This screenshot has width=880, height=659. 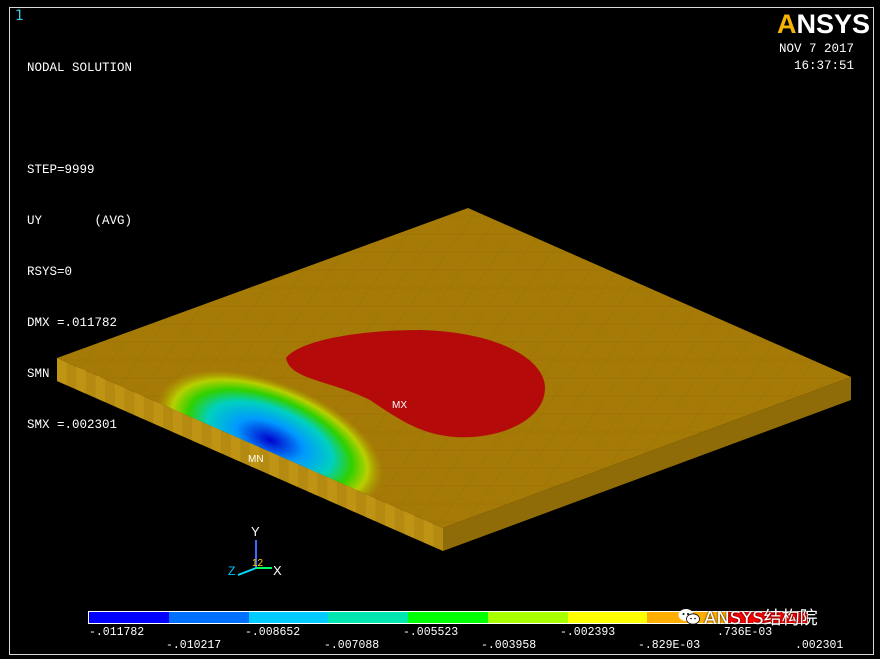 I want to click on watermark: ANSYS结构院, so click(x=748, y=617).